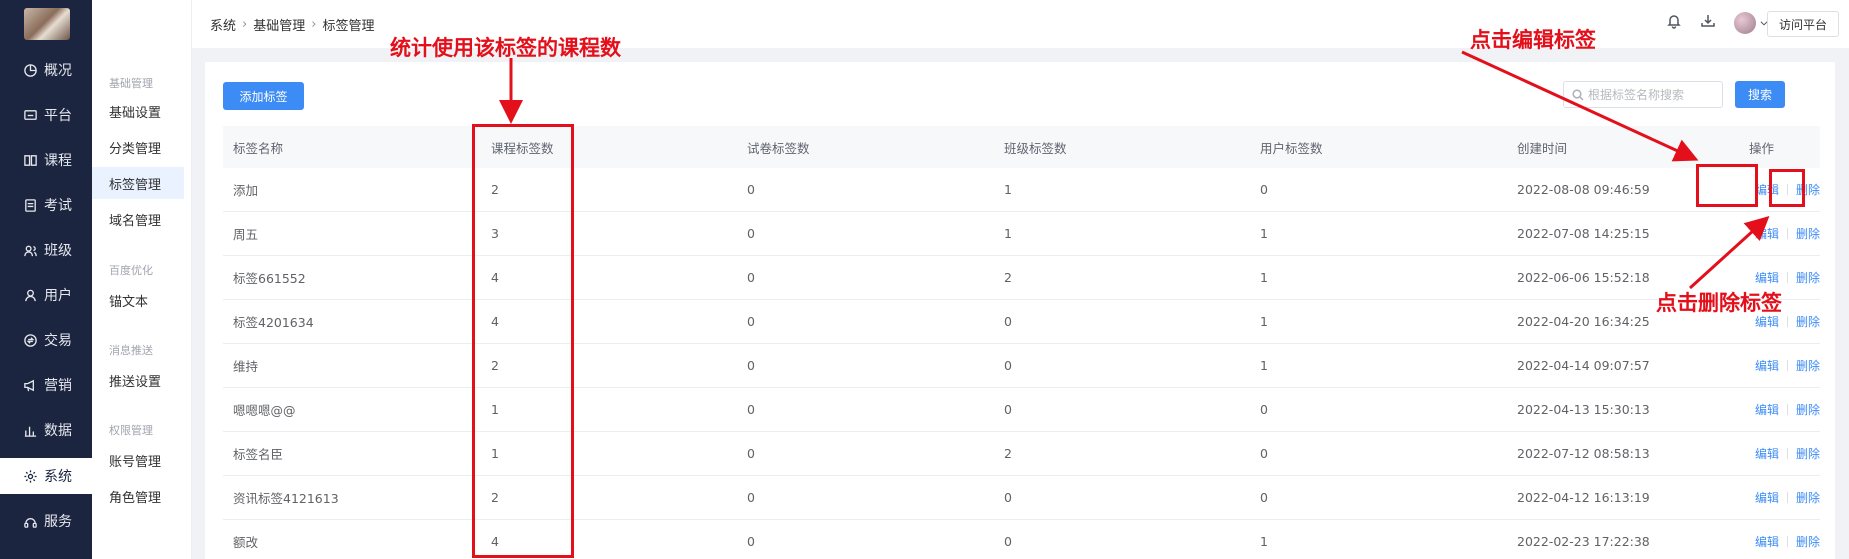  Describe the element at coordinates (138, 183) in the screenshot. I see `submenu-item-tags: 标签管理` at that location.